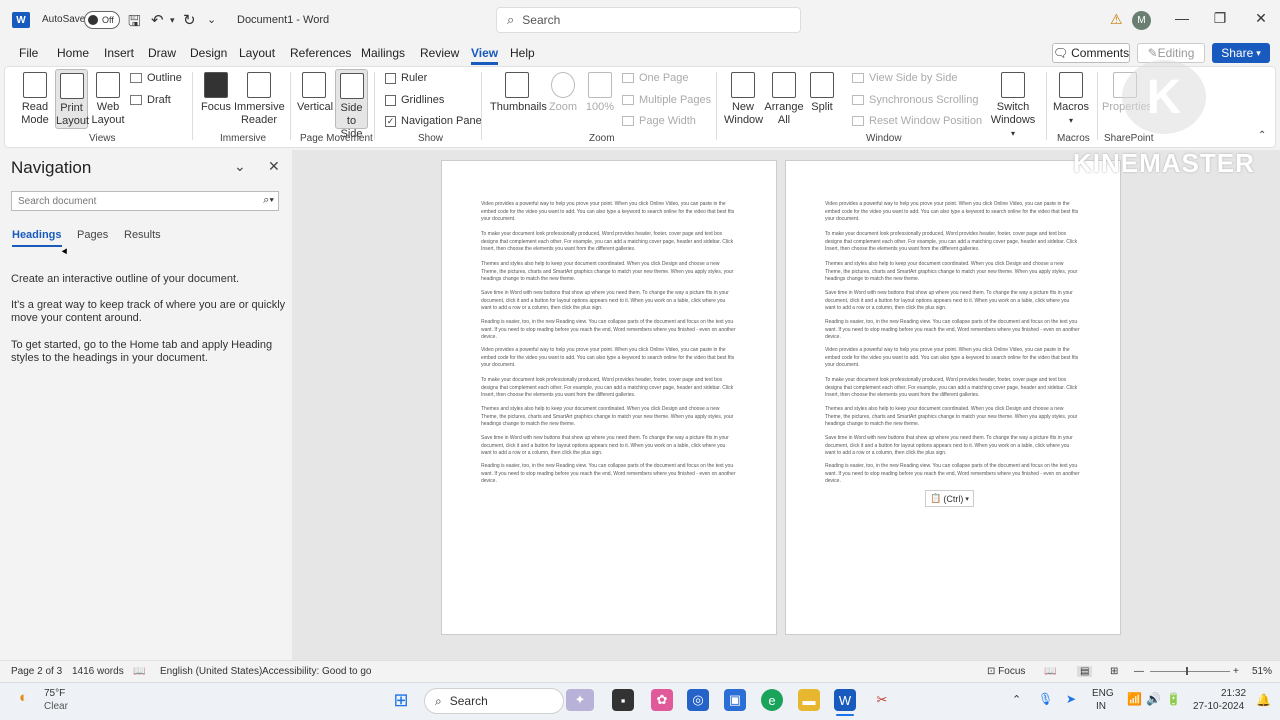 The height and width of the screenshot is (720, 1280). I want to click on chevron-down-icon: ⌄, so click(240, 166).